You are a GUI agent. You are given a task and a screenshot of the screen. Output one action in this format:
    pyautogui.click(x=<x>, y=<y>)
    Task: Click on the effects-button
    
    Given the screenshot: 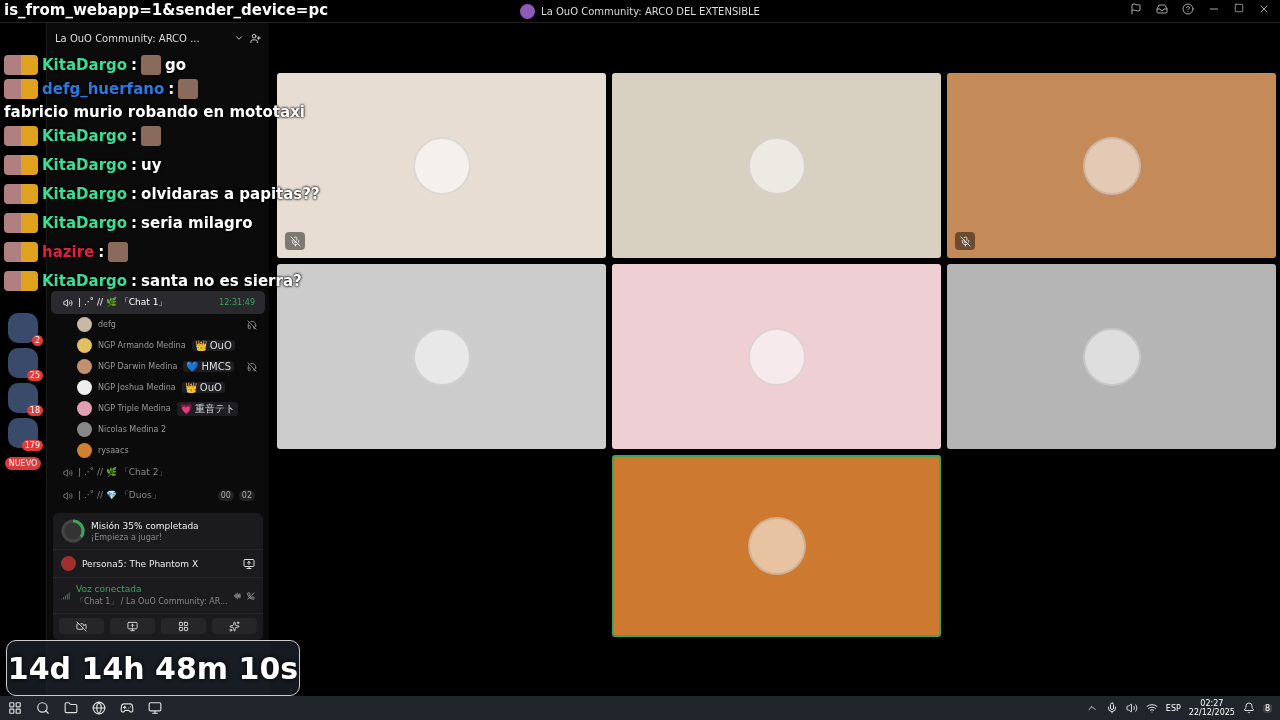 What is the action you would take?
    pyautogui.click(x=234, y=626)
    